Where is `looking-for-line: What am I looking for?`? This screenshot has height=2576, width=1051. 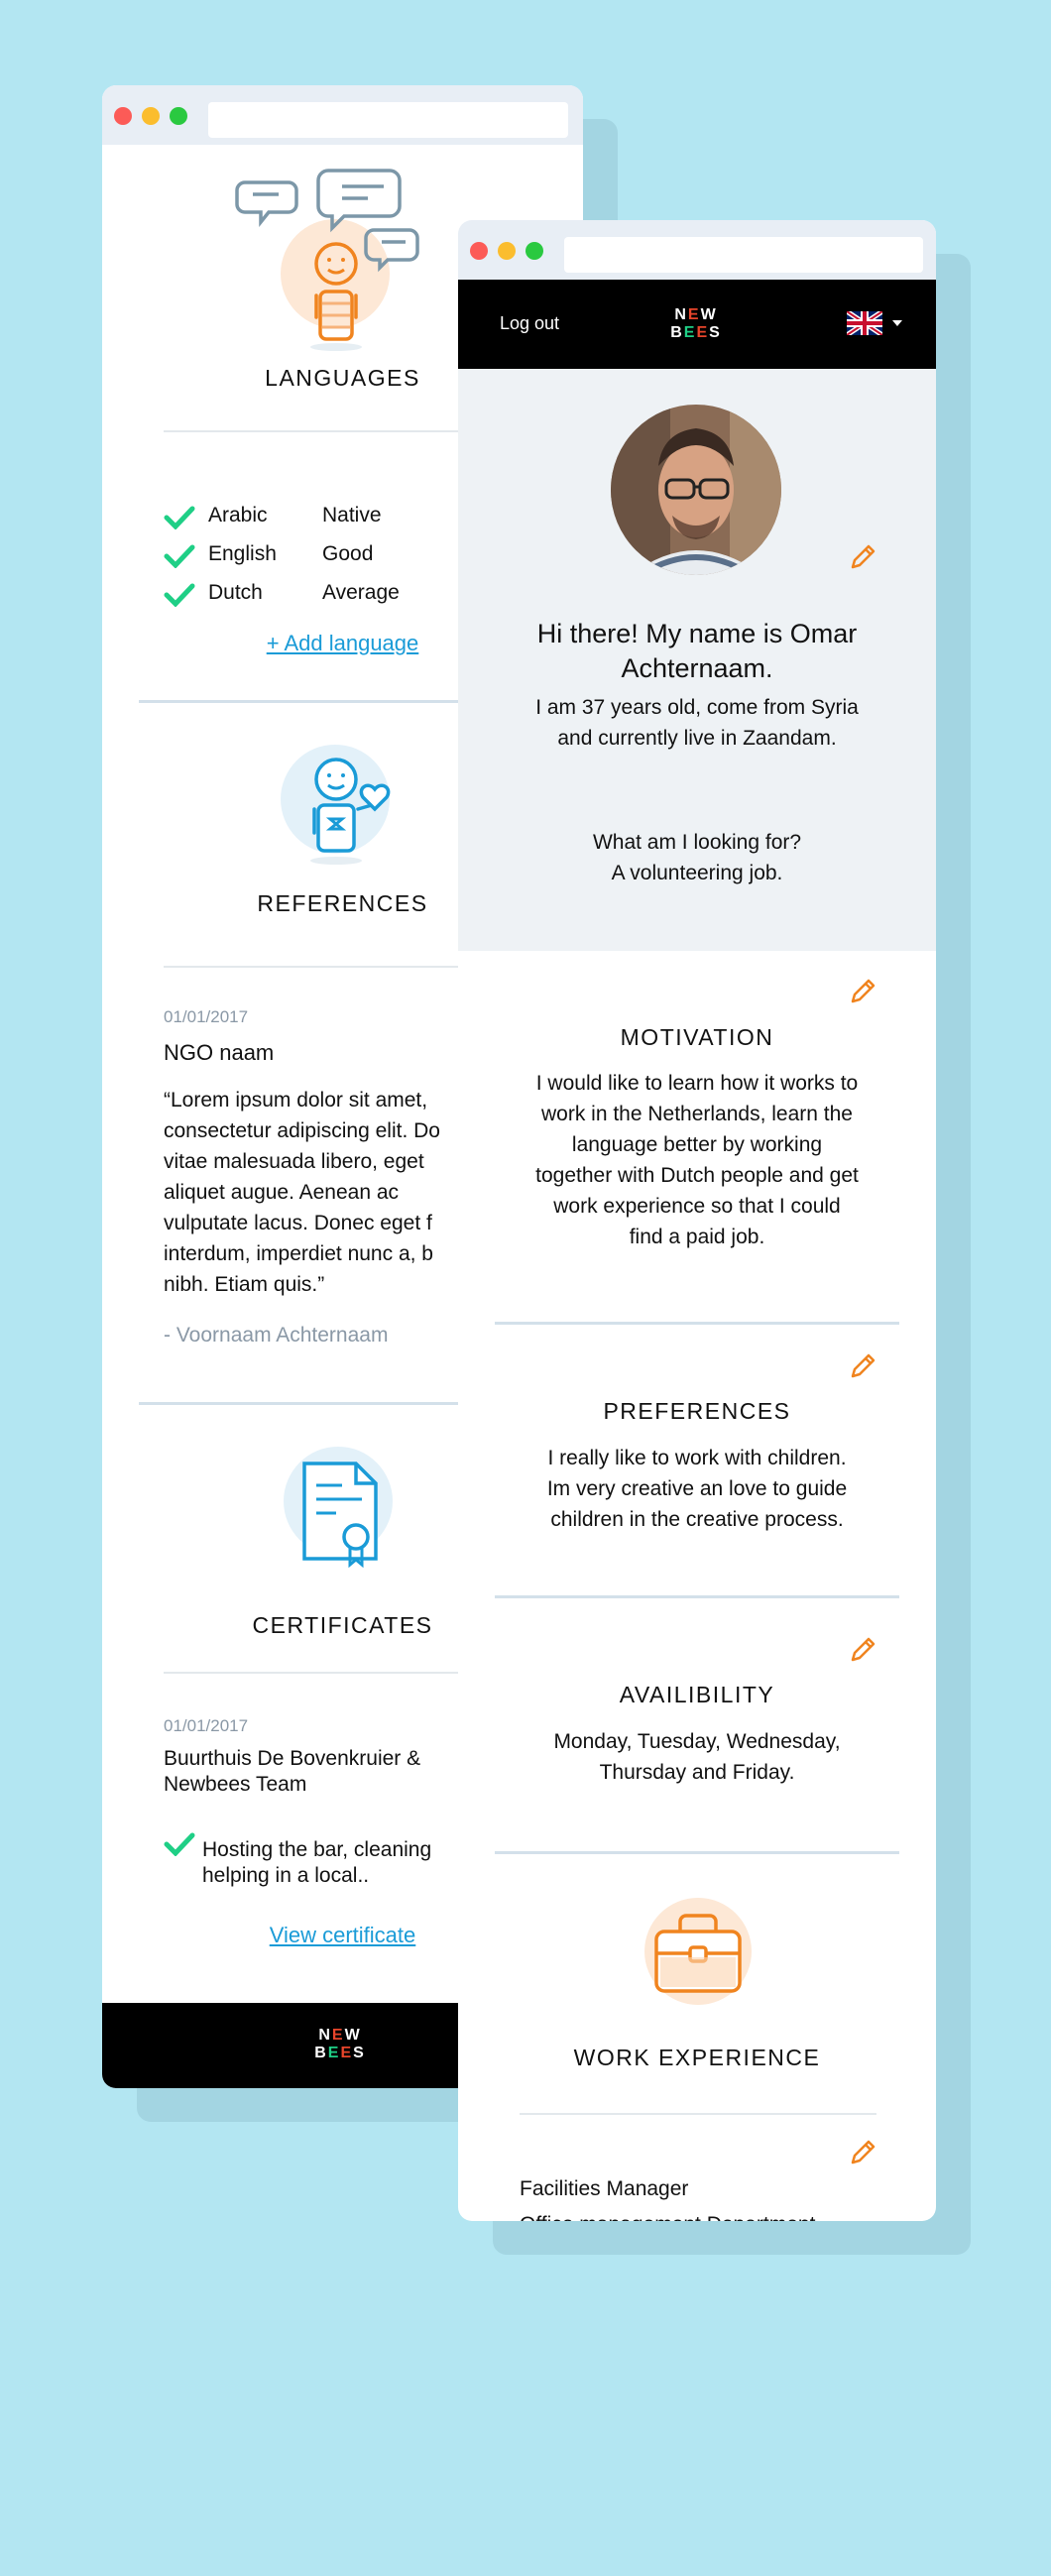
looking-for-line: What am I looking for? is located at coordinates (697, 843).